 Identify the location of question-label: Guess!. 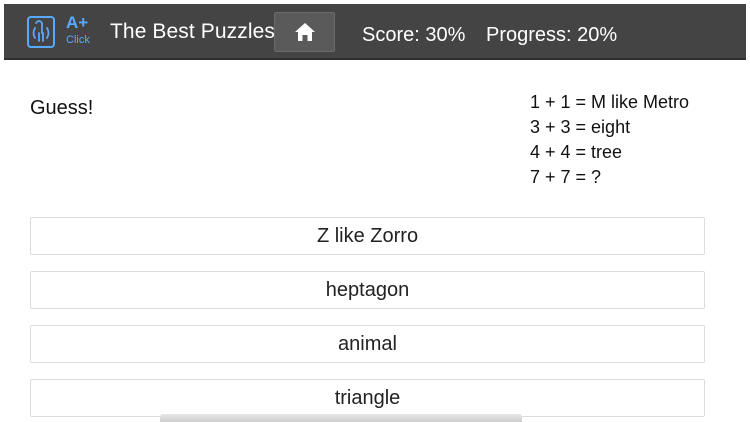
(62, 108).